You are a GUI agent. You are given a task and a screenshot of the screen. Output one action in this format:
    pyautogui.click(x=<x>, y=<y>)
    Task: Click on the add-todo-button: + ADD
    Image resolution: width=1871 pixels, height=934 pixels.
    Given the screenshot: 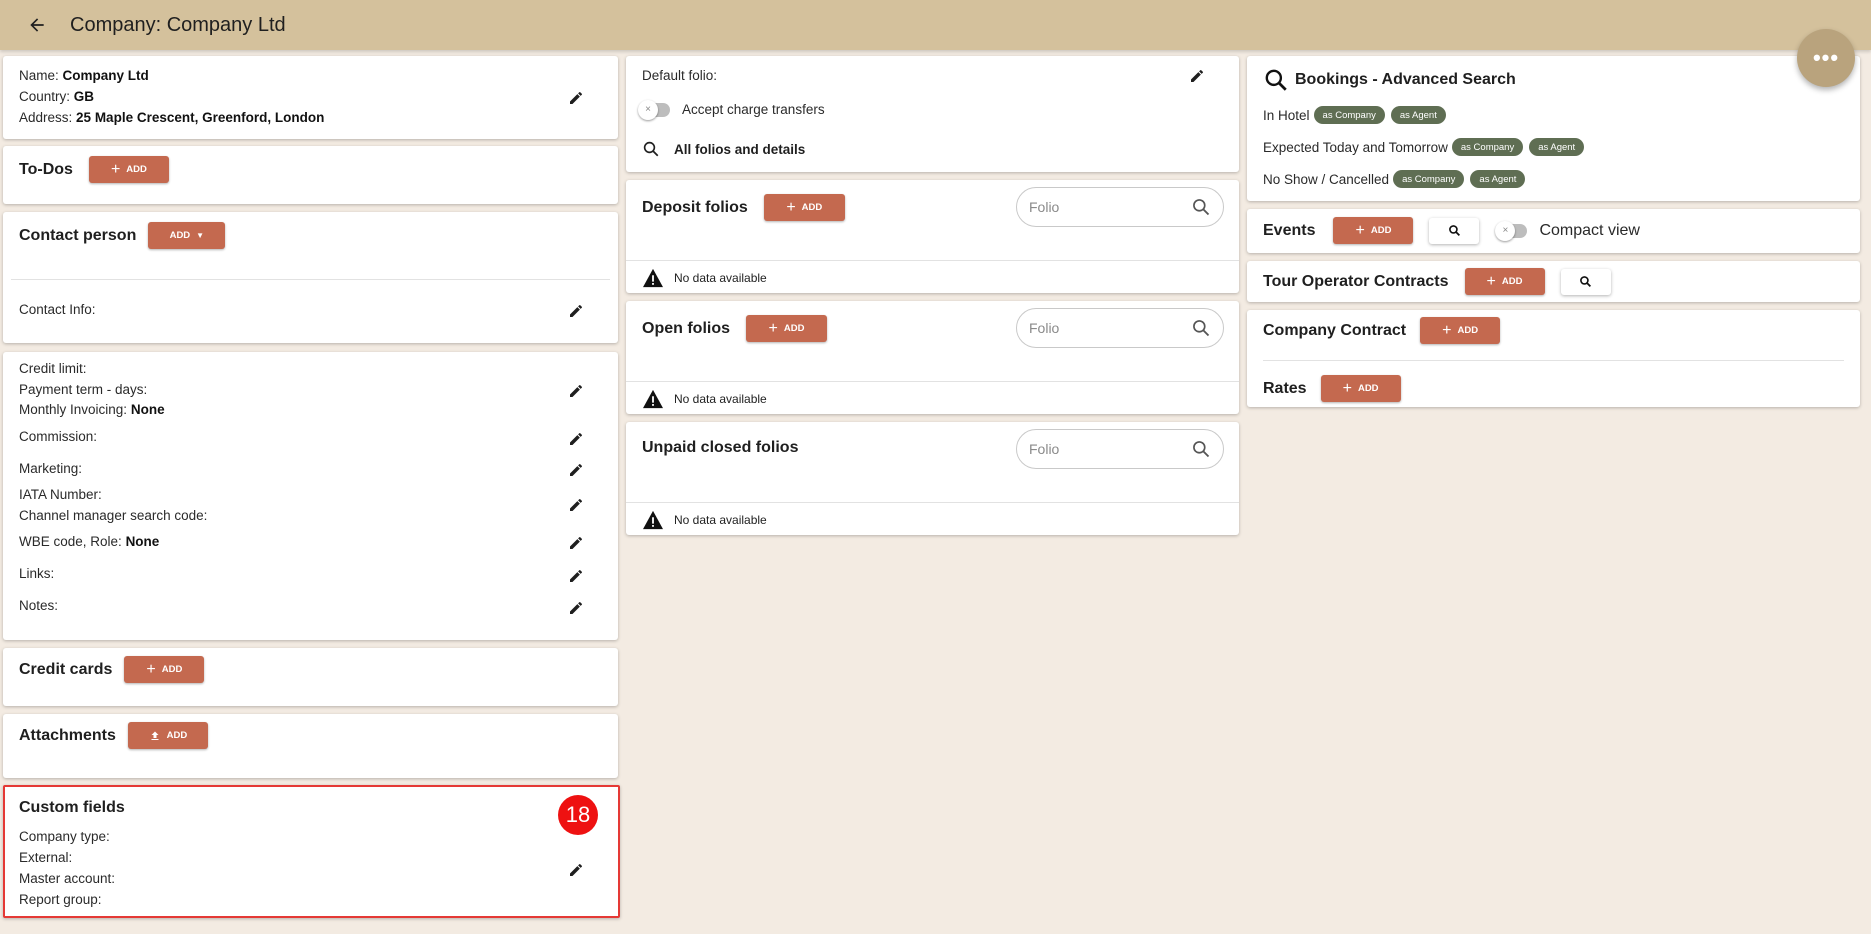 What is the action you would take?
    pyautogui.click(x=128, y=169)
    